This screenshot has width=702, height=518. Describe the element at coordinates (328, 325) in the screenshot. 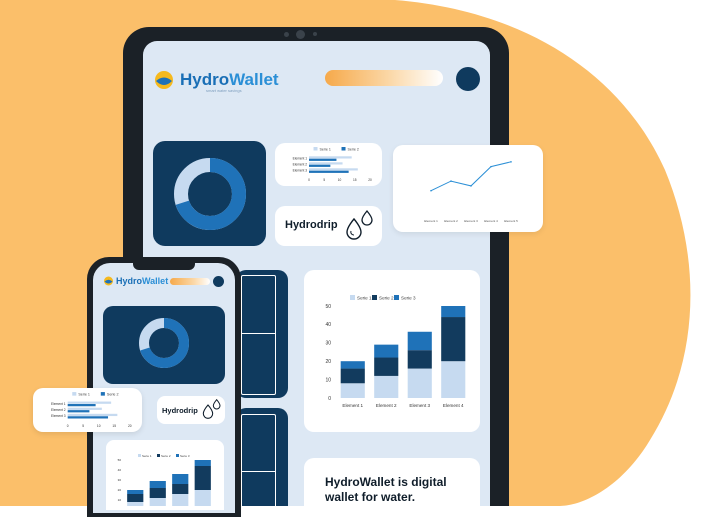

I see `stacked-ytick-40: 40` at that location.